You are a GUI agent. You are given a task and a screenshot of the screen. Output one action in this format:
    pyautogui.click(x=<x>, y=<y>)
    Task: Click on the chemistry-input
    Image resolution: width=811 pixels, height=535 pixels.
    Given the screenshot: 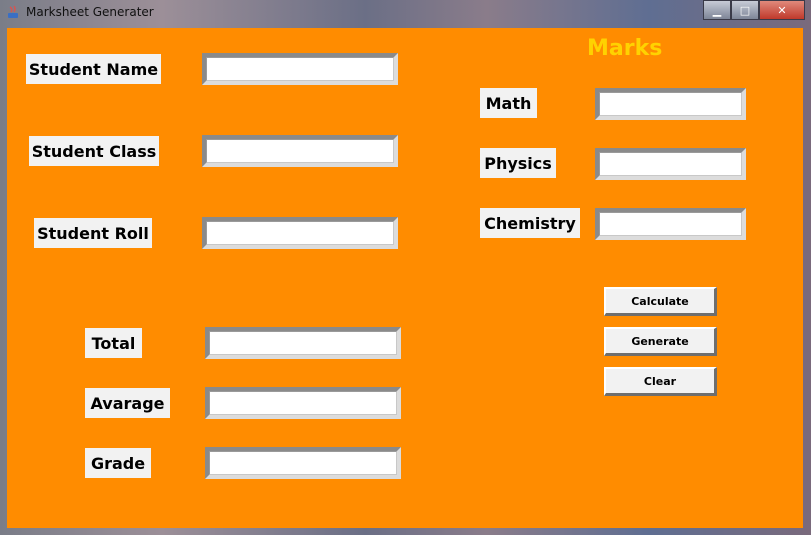 What is the action you would take?
    pyautogui.click(x=670, y=224)
    